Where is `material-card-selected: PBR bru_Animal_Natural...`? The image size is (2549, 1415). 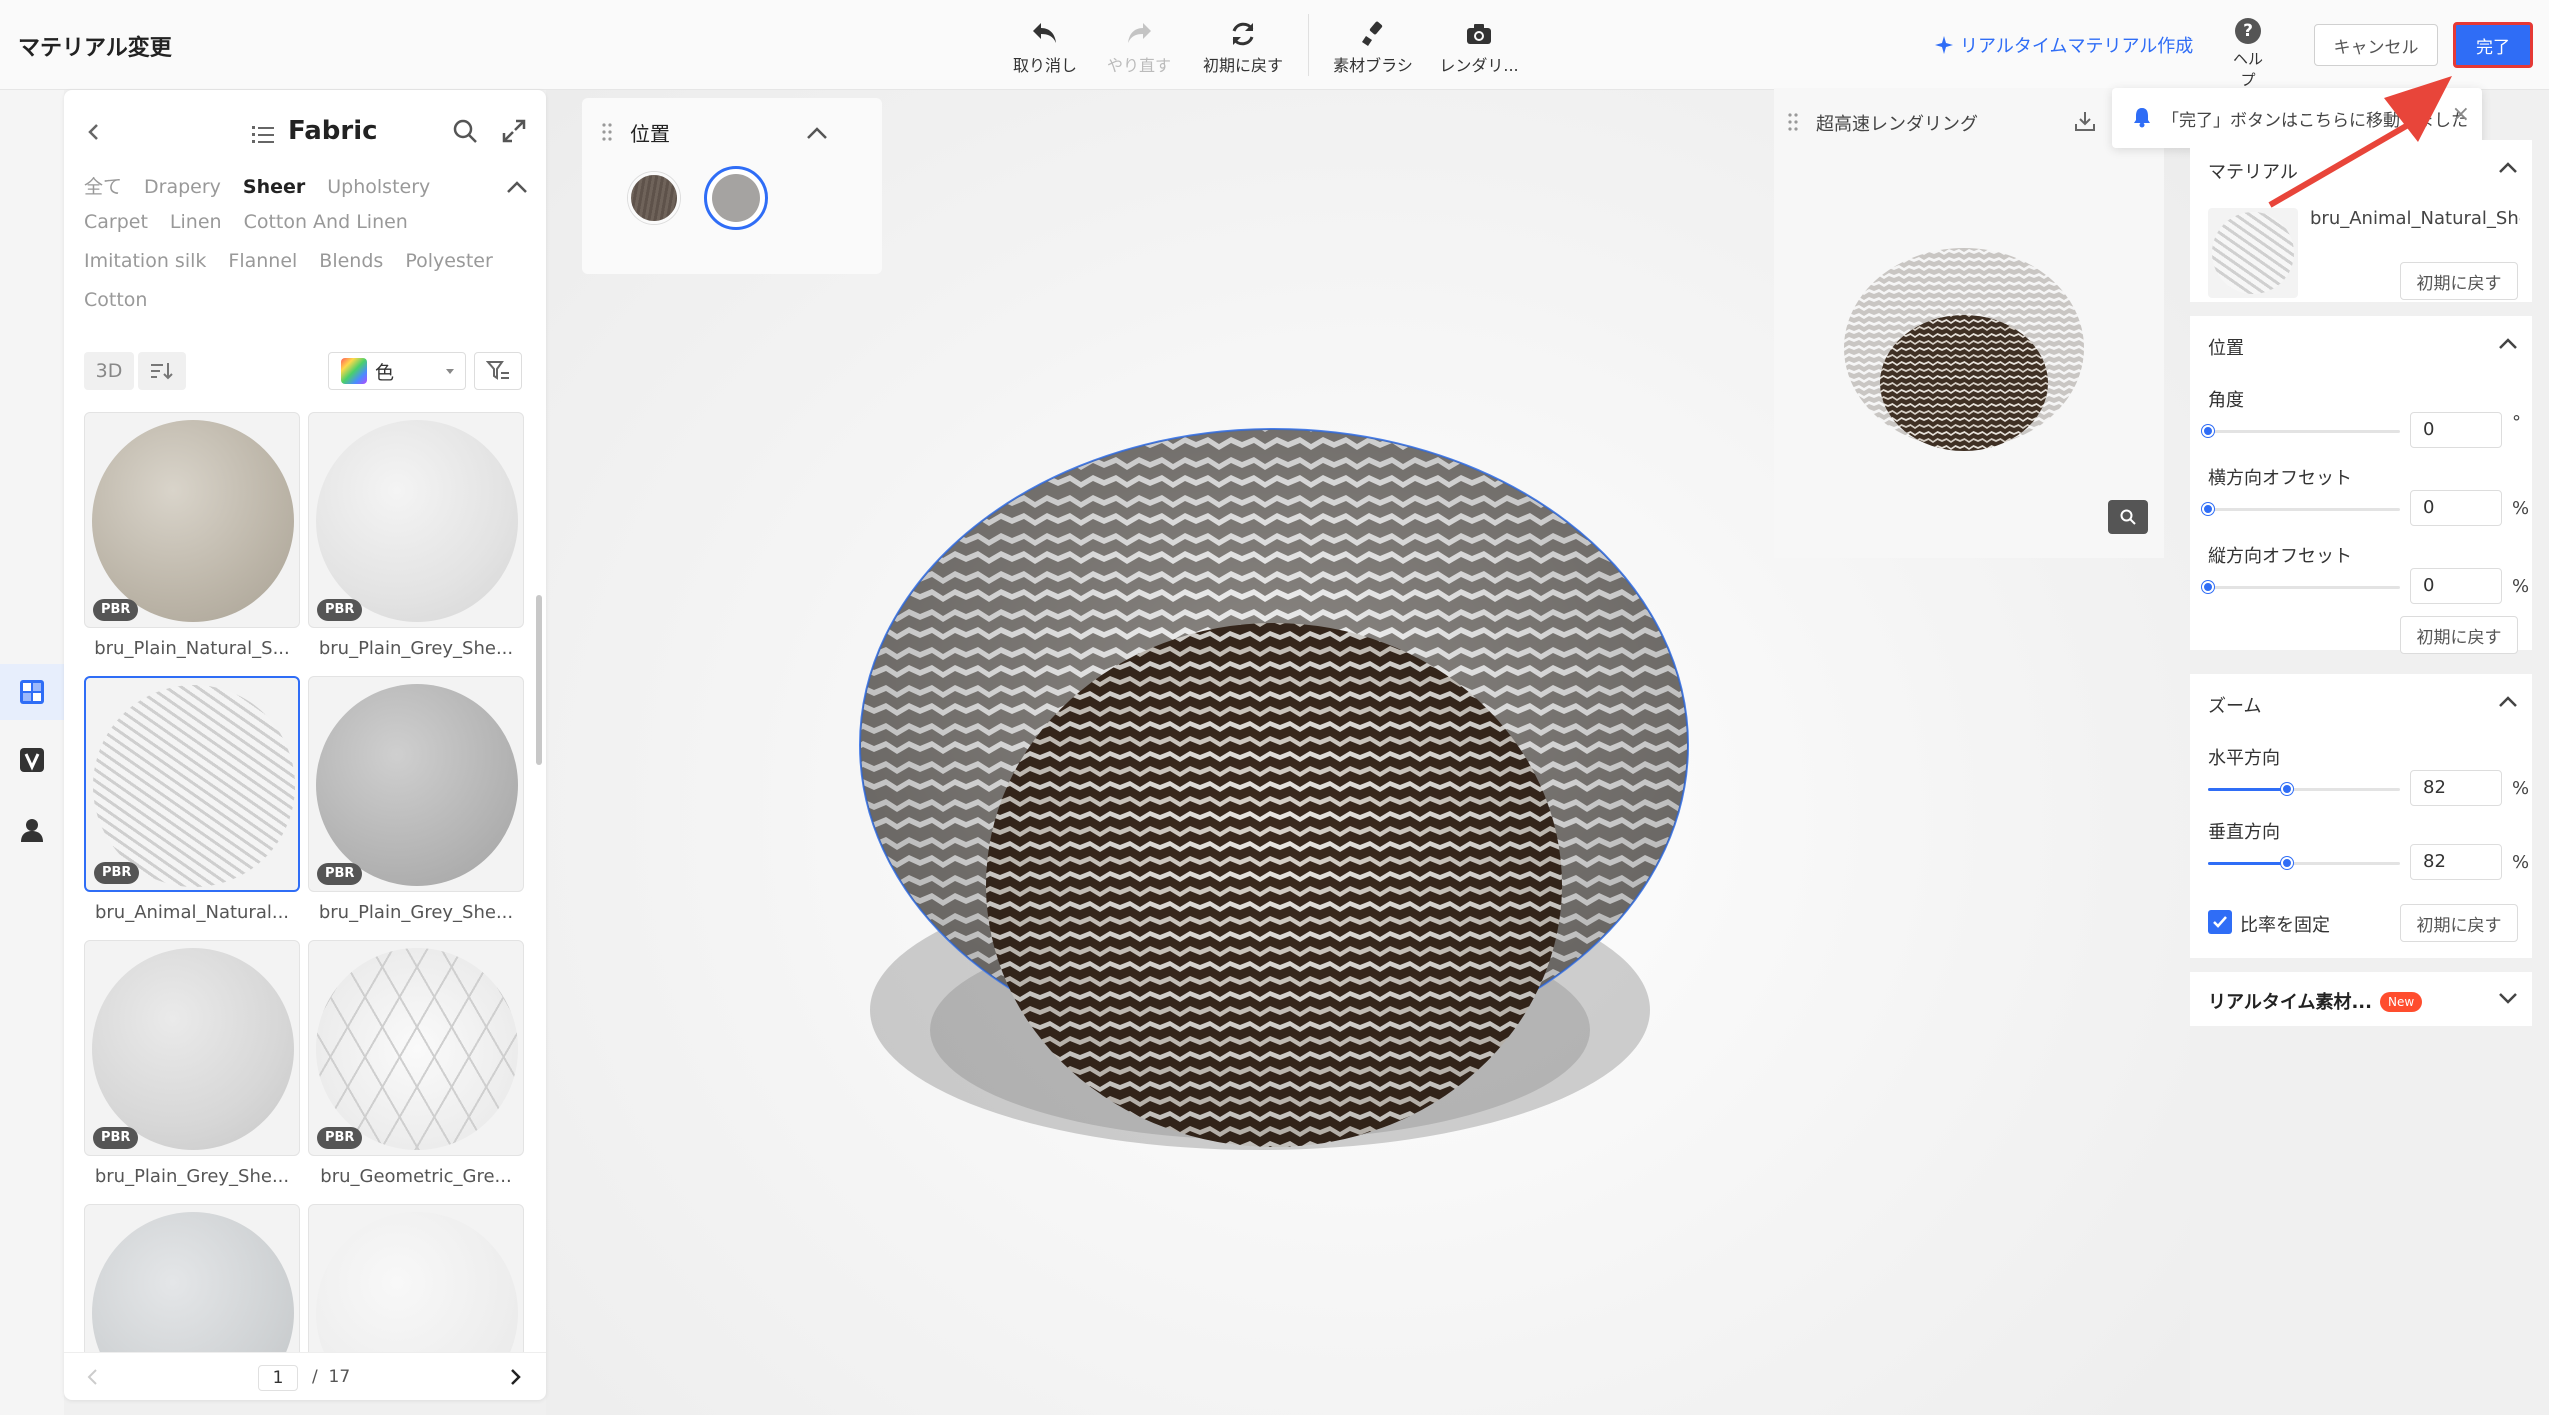 material-card-selected: PBR bru_Animal_Natural... is located at coordinates (192, 799).